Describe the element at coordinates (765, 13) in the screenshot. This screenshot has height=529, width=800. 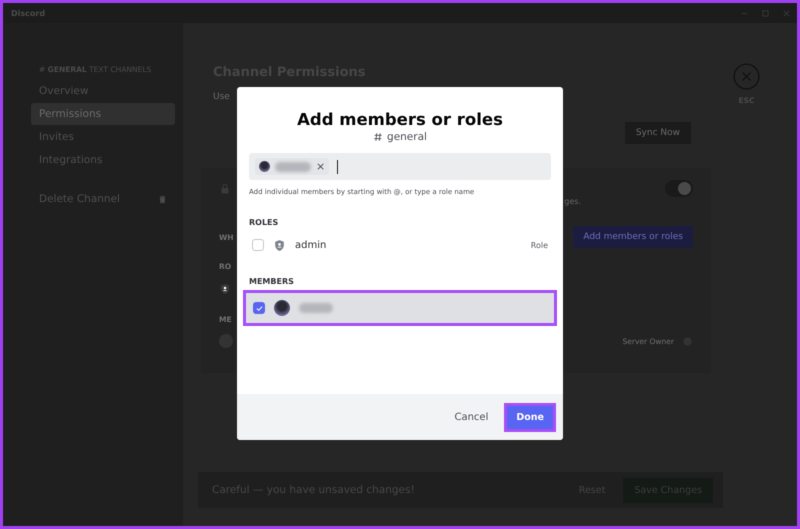
I see `maximize-icon` at that location.